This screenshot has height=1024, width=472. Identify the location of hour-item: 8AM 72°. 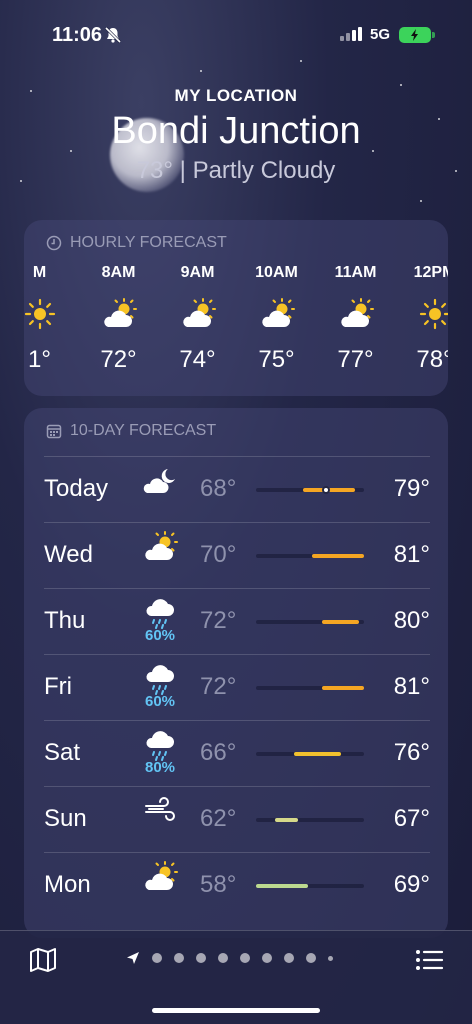
(118, 319).